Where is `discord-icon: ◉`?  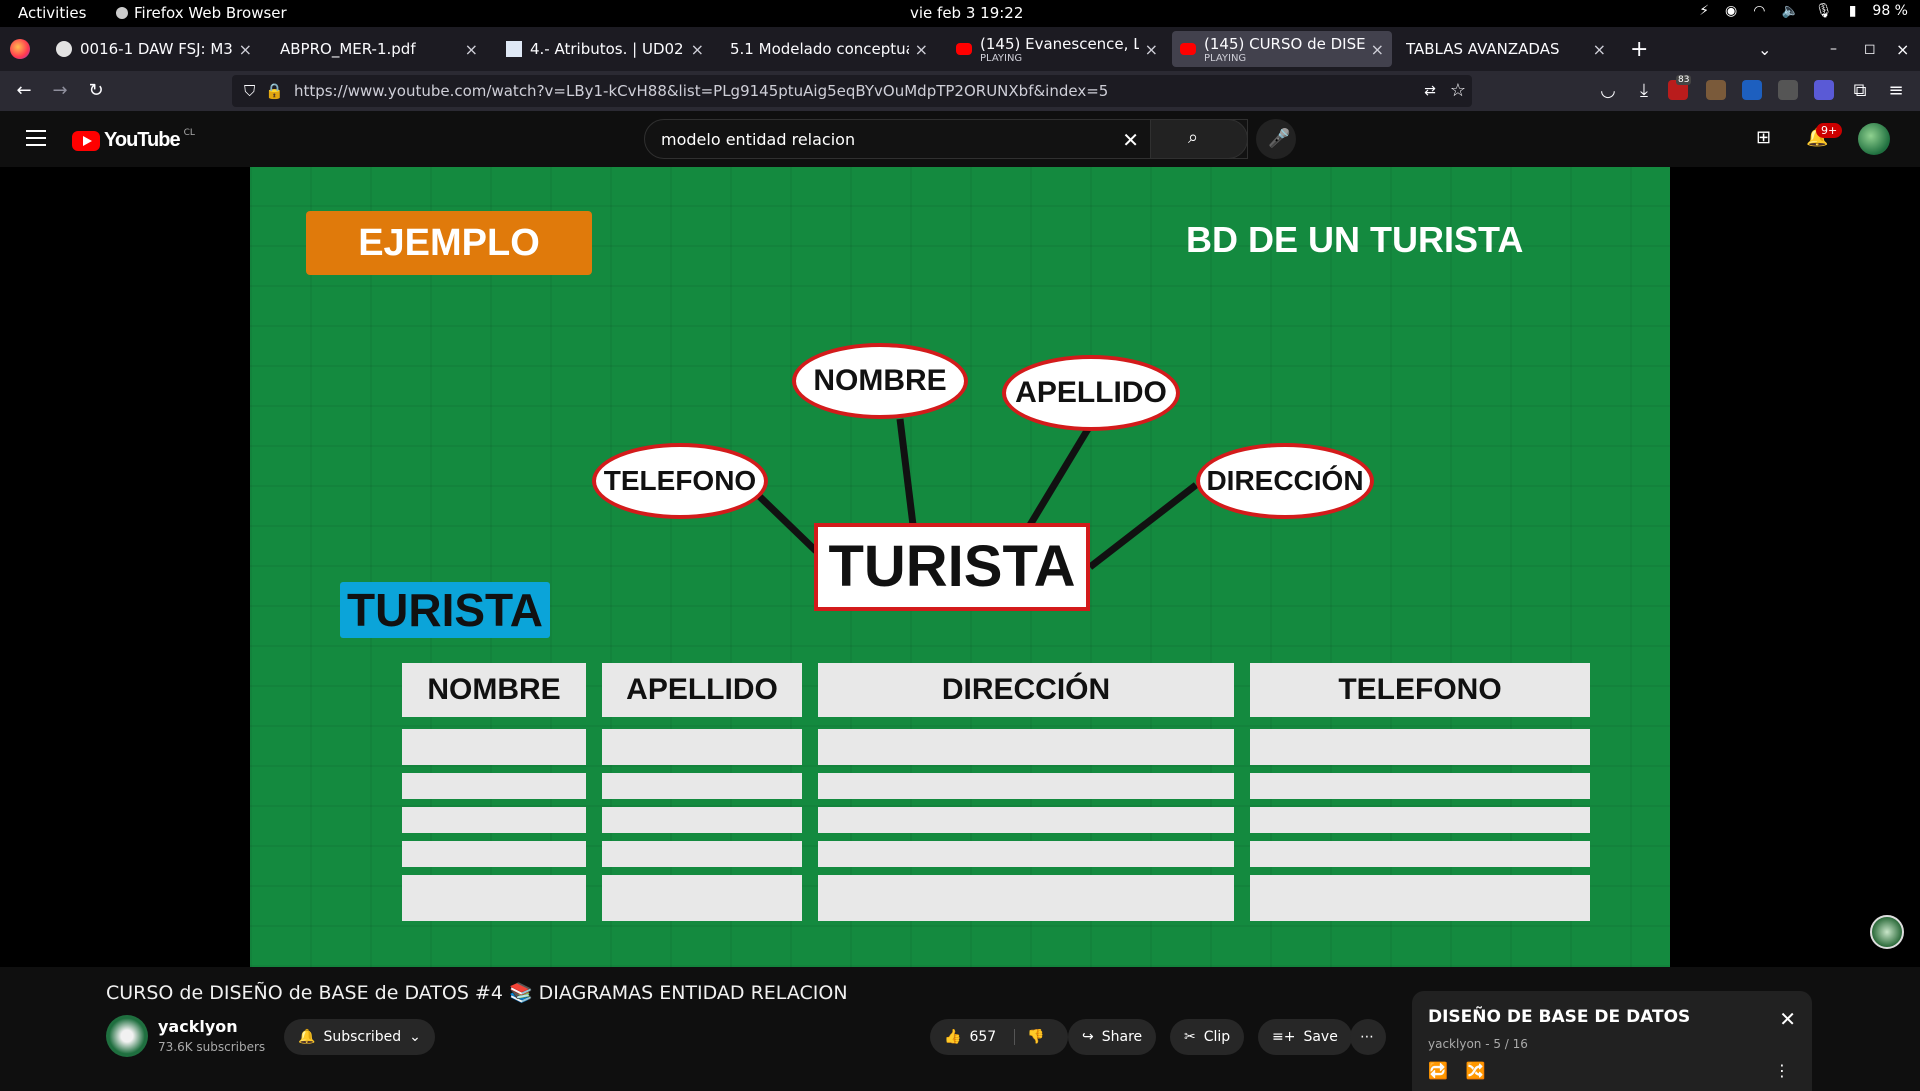 discord-icon: ◉ is located at coordinates (1731, 11).